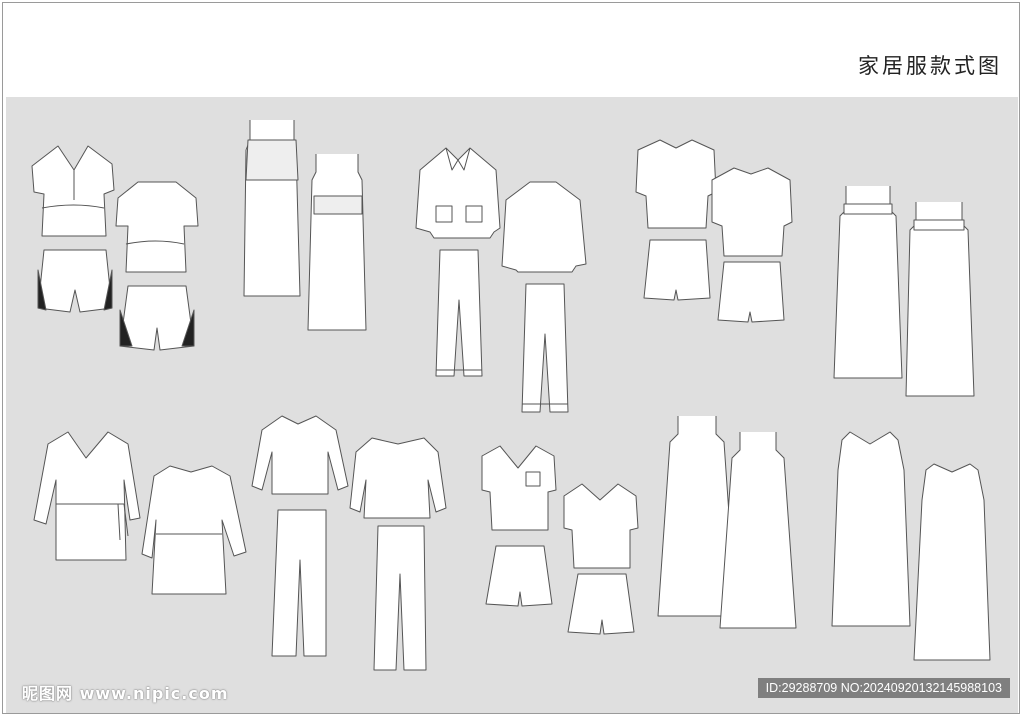 The height and width of the screenshot is (718, 1024). Describe the element at coordinates (883, 688) in the screenshot. I see `watermark-id: ID:29288709 NO:20240920132145988103` at that location.